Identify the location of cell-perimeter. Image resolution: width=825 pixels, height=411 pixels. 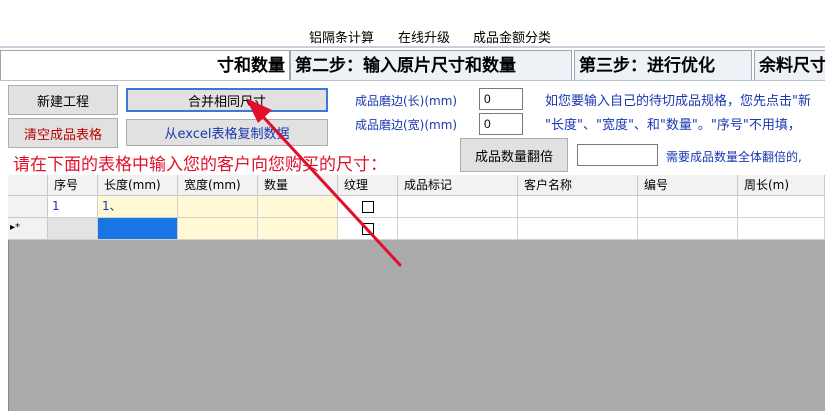
(781, 207).